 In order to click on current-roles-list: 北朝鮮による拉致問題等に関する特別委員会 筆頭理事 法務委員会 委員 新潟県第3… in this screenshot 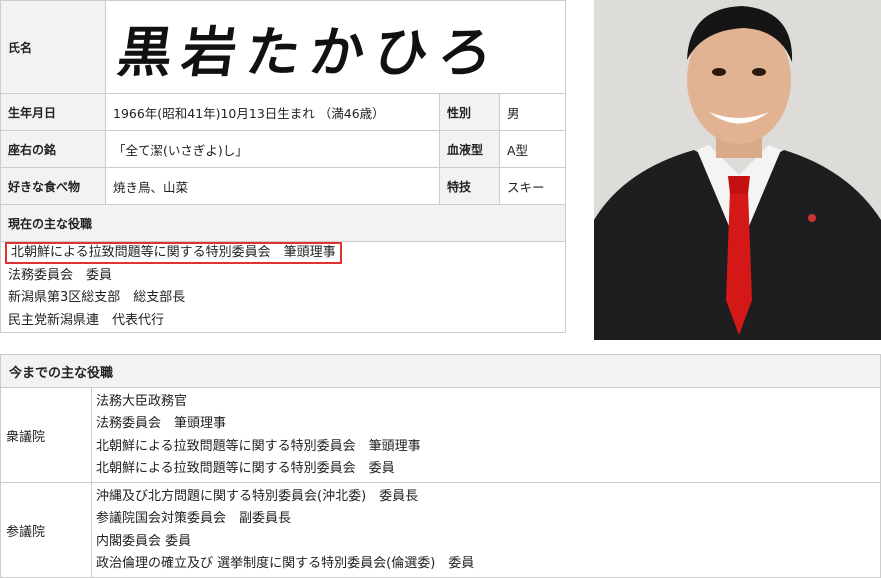, I will do `click(283, 287)`.